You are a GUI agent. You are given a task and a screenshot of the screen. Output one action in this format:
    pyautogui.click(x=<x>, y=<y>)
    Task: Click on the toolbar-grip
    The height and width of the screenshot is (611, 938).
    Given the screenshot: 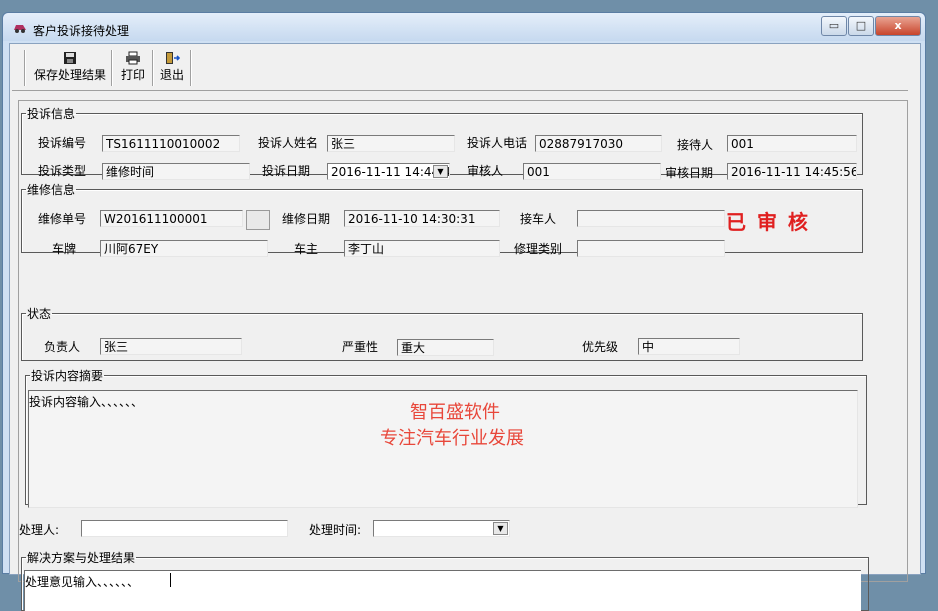 What is the action you would take?
    pyautogui.click(x=25, y=68)
    